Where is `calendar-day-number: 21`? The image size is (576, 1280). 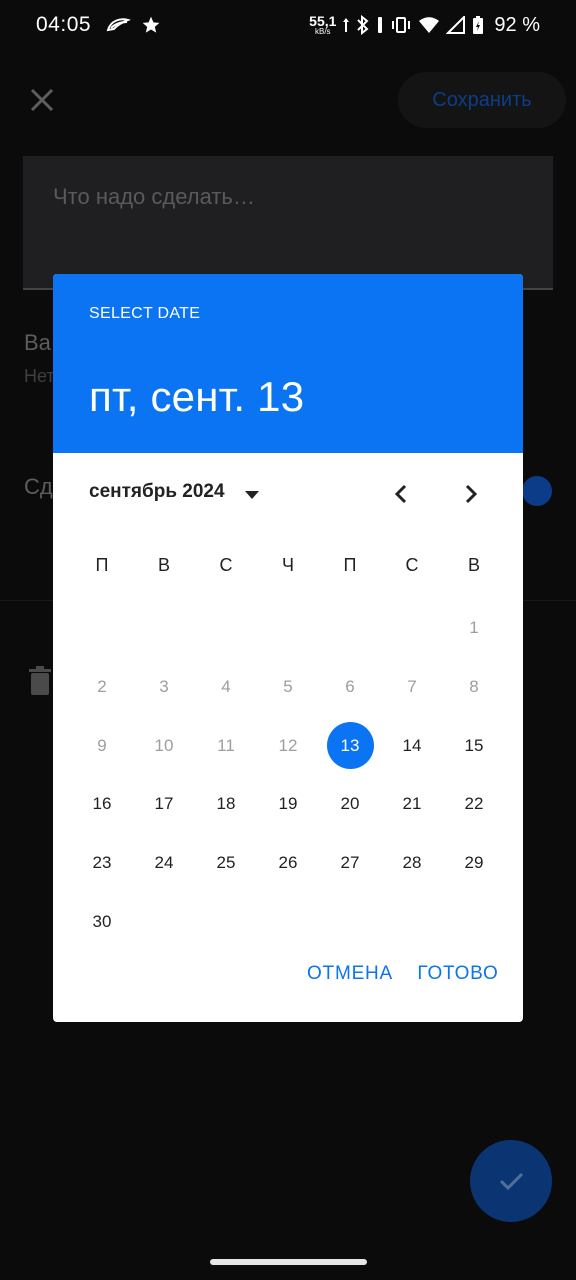 calendar-day-number: 21 is located at coordinates (412, 804).